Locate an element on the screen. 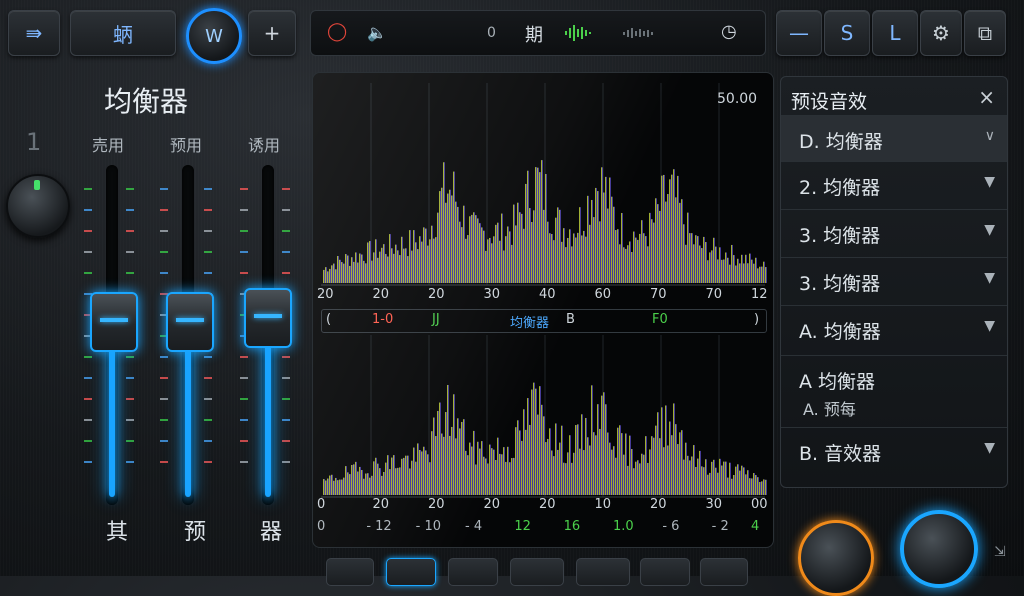 Image resolution: width=1024 pixels, height=596 pixels. output-knob-orange is located at coordinates (836, 558).